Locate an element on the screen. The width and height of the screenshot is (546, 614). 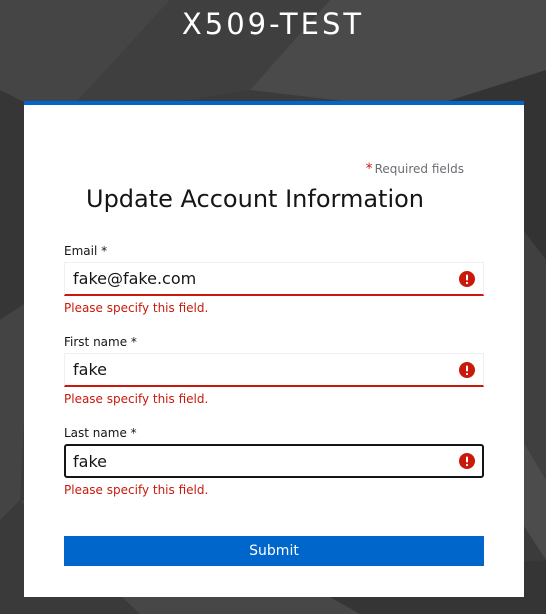
email-field is located at coordinates (255, 278).